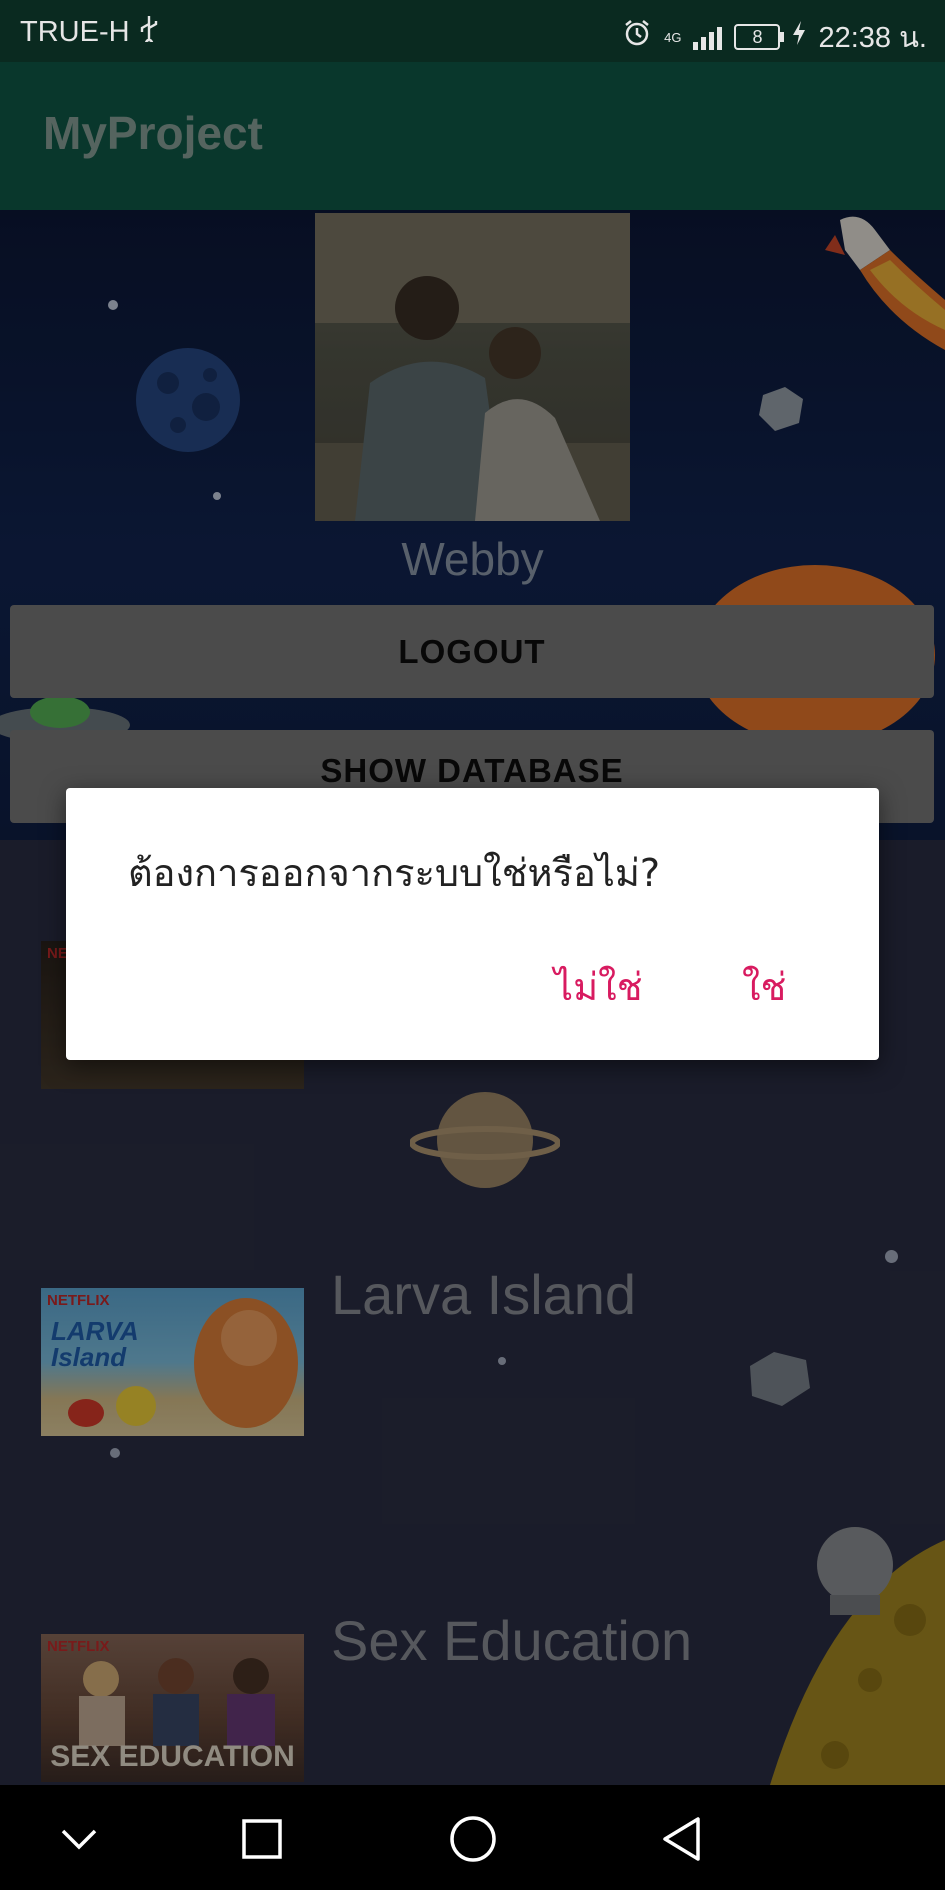 The width and height of the screenshot is (945, 1890). Describe the element at coordinates (149, 32) in the screenshot. I see `usb-icon` at that location.